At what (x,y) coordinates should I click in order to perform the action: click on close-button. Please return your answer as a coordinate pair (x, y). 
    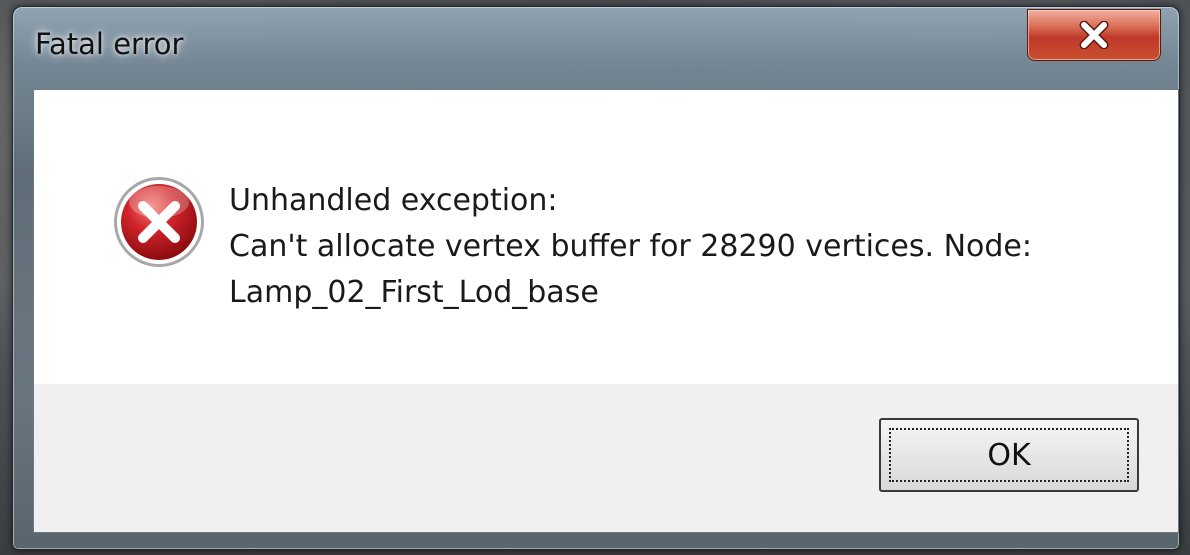
    Looking at the image, I should click on (1094, 35).